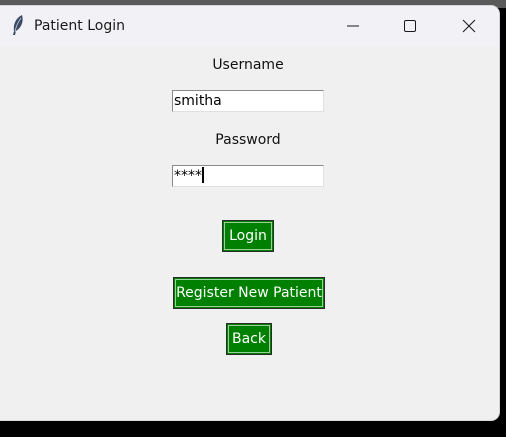 The image size is (506, 437). What do you see at coordinates (248, 65) in the screenshot?
I see `username-label: Username` at bounding box center [248, 65].